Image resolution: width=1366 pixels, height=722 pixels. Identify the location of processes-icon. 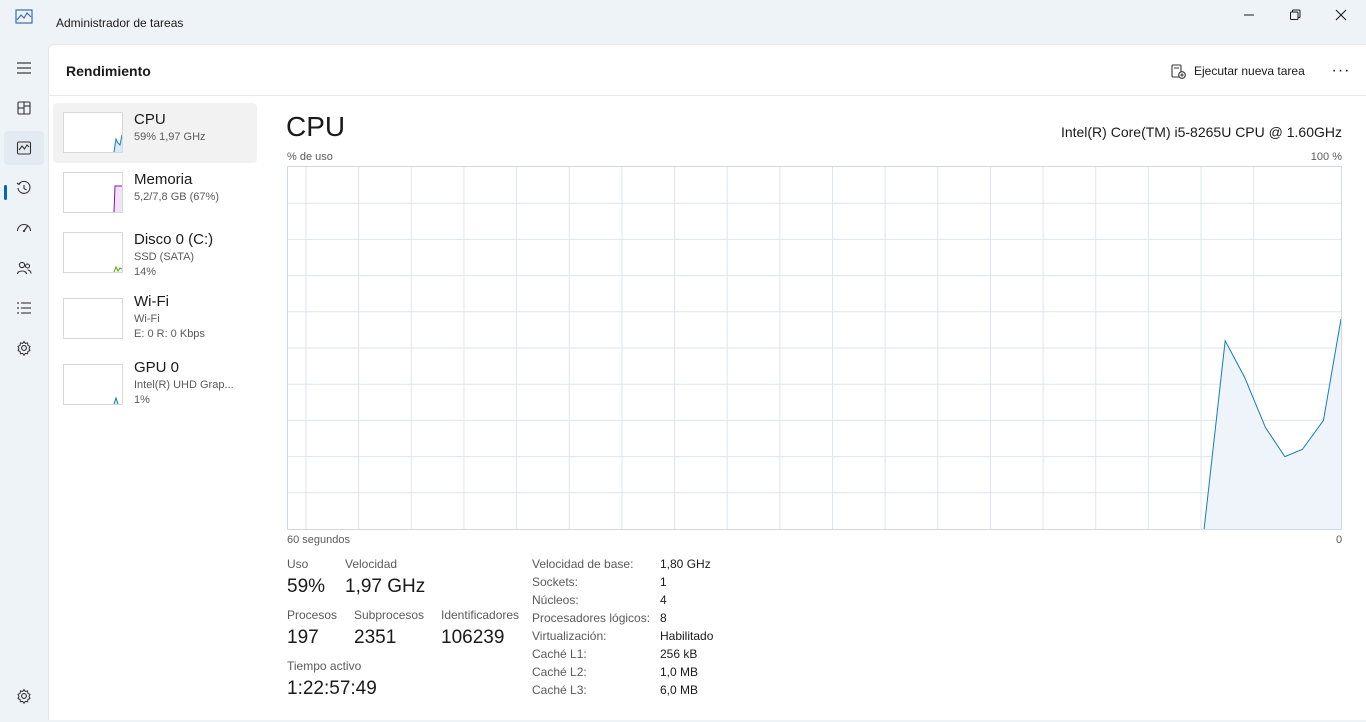
(24, 108).